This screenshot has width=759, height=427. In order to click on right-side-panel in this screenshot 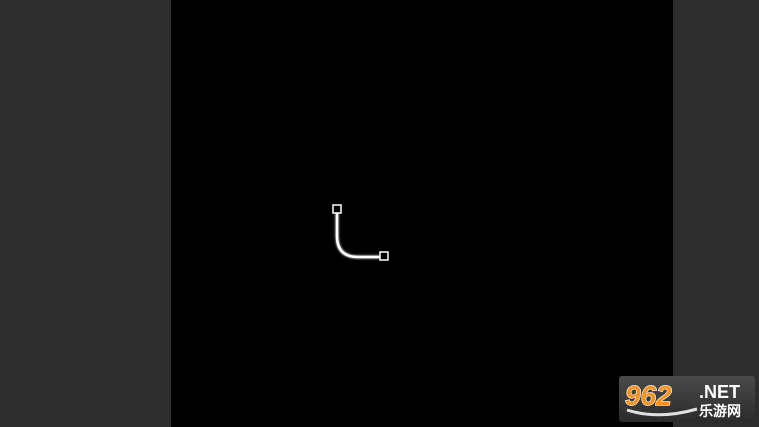, I will do `click(716, 213)`.